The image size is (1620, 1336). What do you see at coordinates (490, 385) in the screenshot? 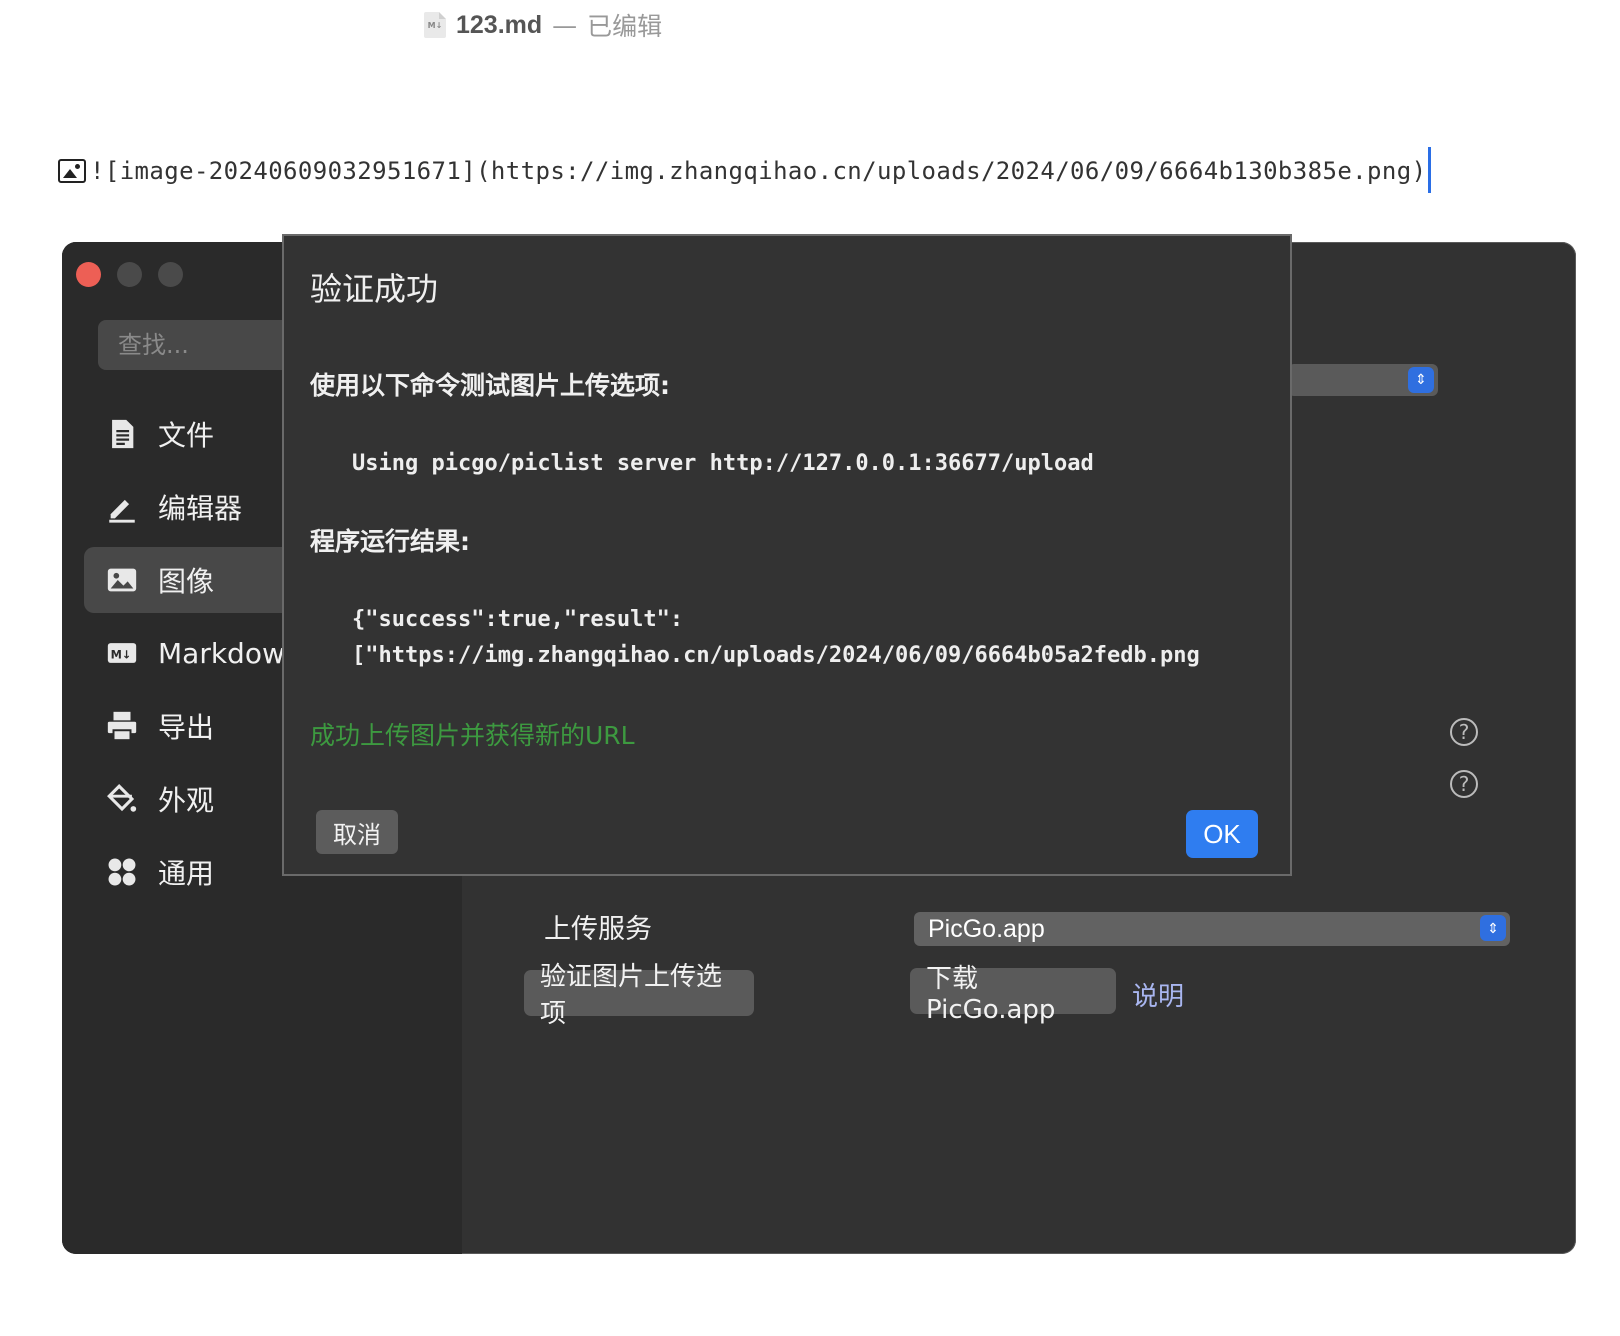
I see `command-label: 使用以下命令测试图片上传选项:` at bounding box center [490, 385].